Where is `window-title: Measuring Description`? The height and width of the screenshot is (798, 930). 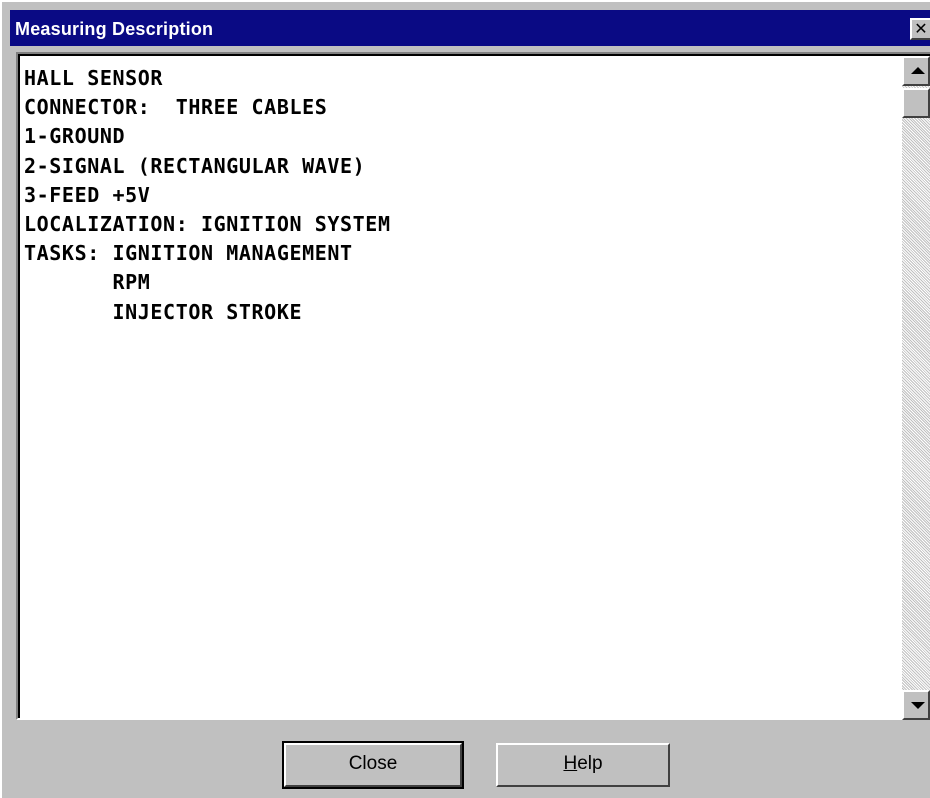
window-title: Measuring Description is located at coordinates (114, 29).